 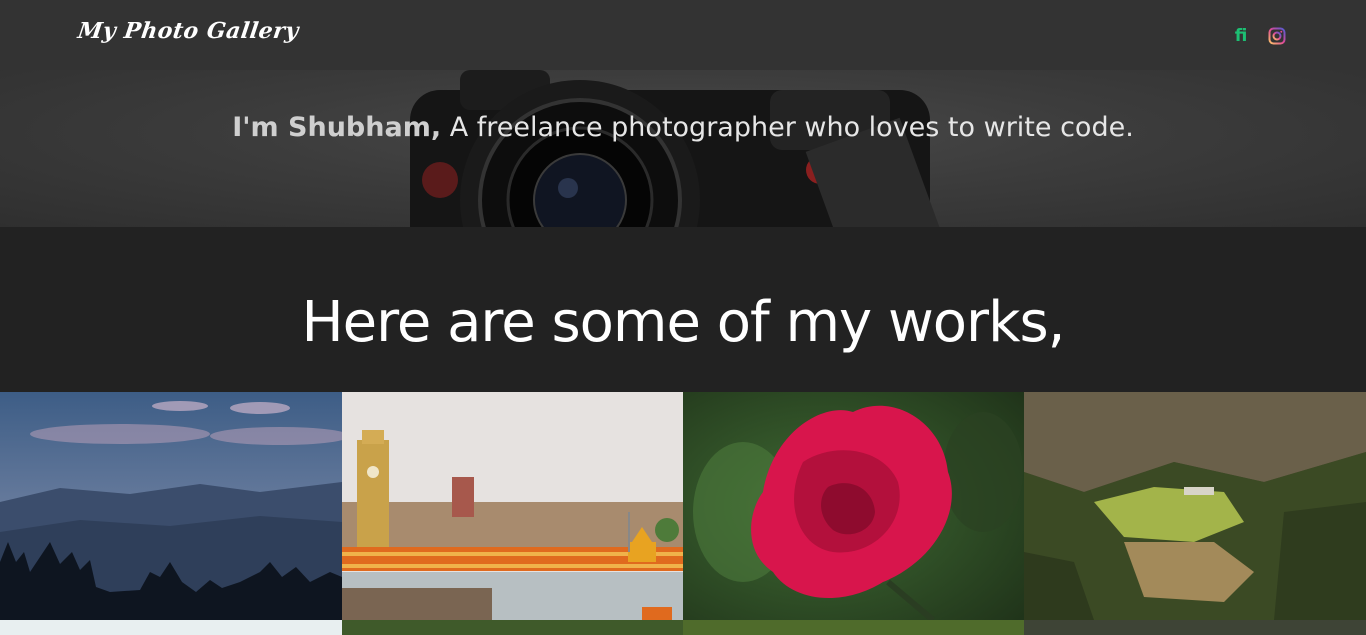 What do you see at coordinates (188, 31) in the screenshot?
I see `brand-logo: My Photo Gallery` at bounding box center [188, 31].